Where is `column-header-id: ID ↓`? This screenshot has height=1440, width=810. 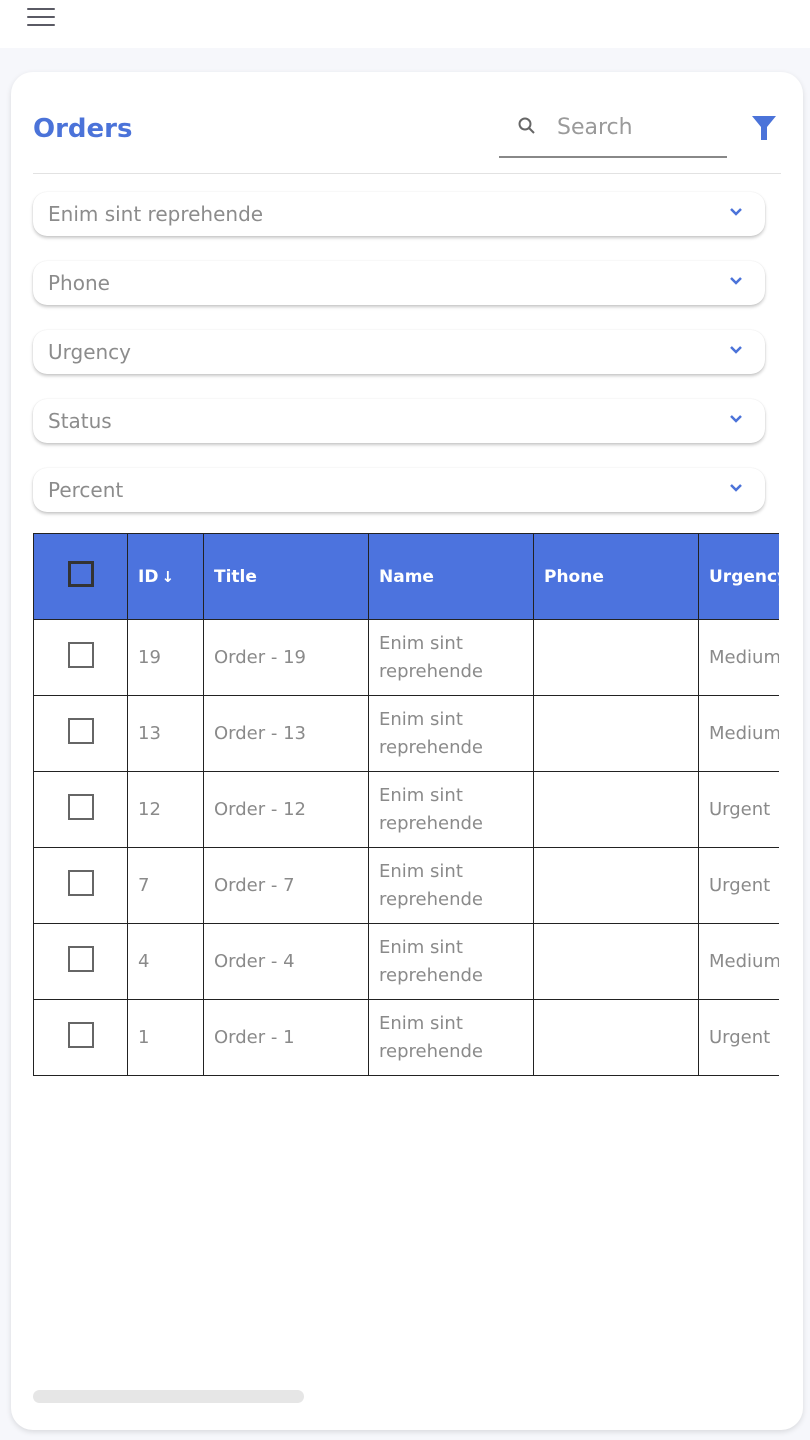 column-header-id: ID ↓ is located at coordinates (165, 576).